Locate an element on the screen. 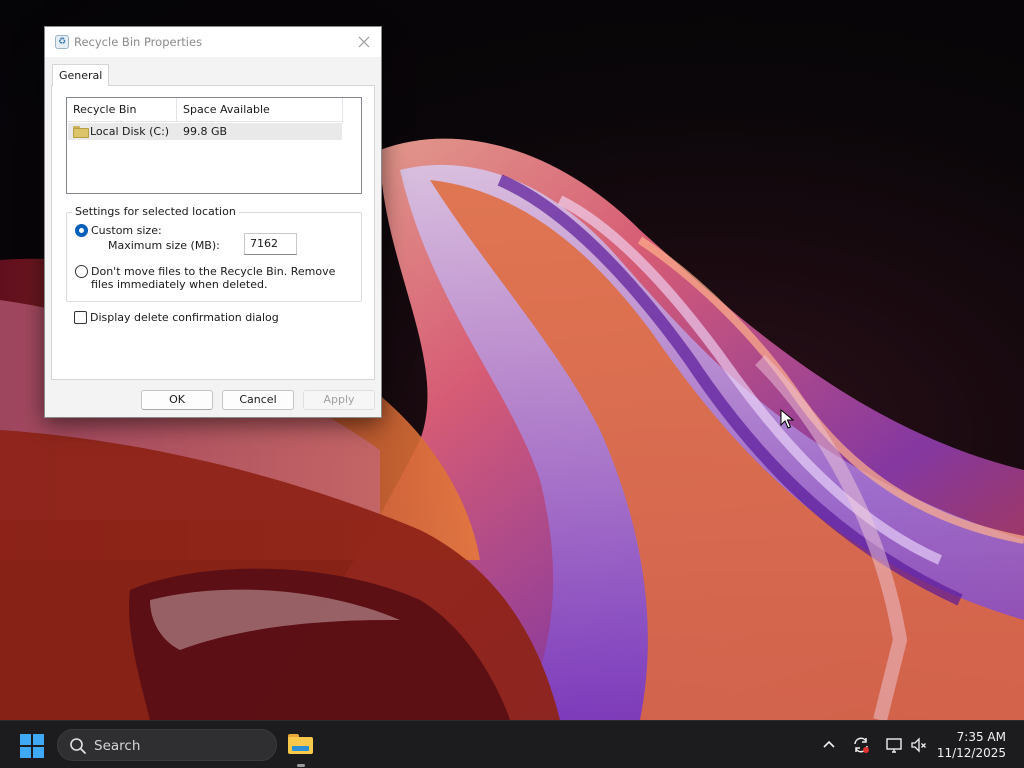  tab-general: General is located at coordinates (81, 75).